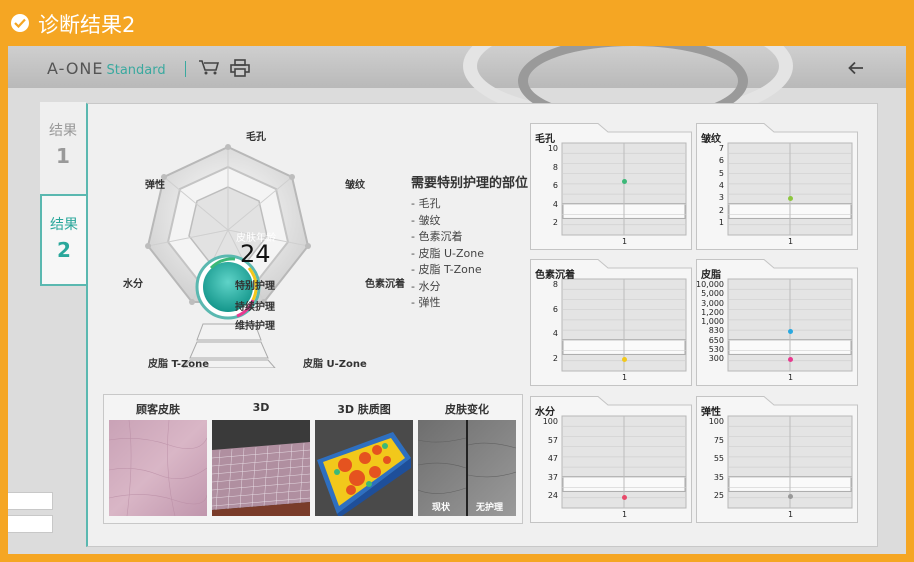  Describe the element at coordinates (552, 495) in the screenshot. I see `chart-y-tick: 24` at that location.